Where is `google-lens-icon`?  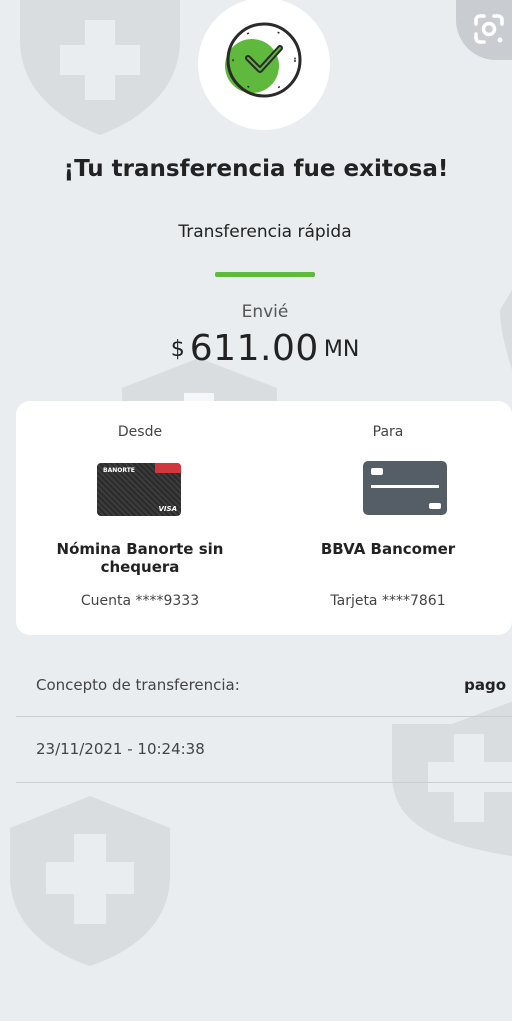 google-lens-icon is located at coordinates (489, 29).